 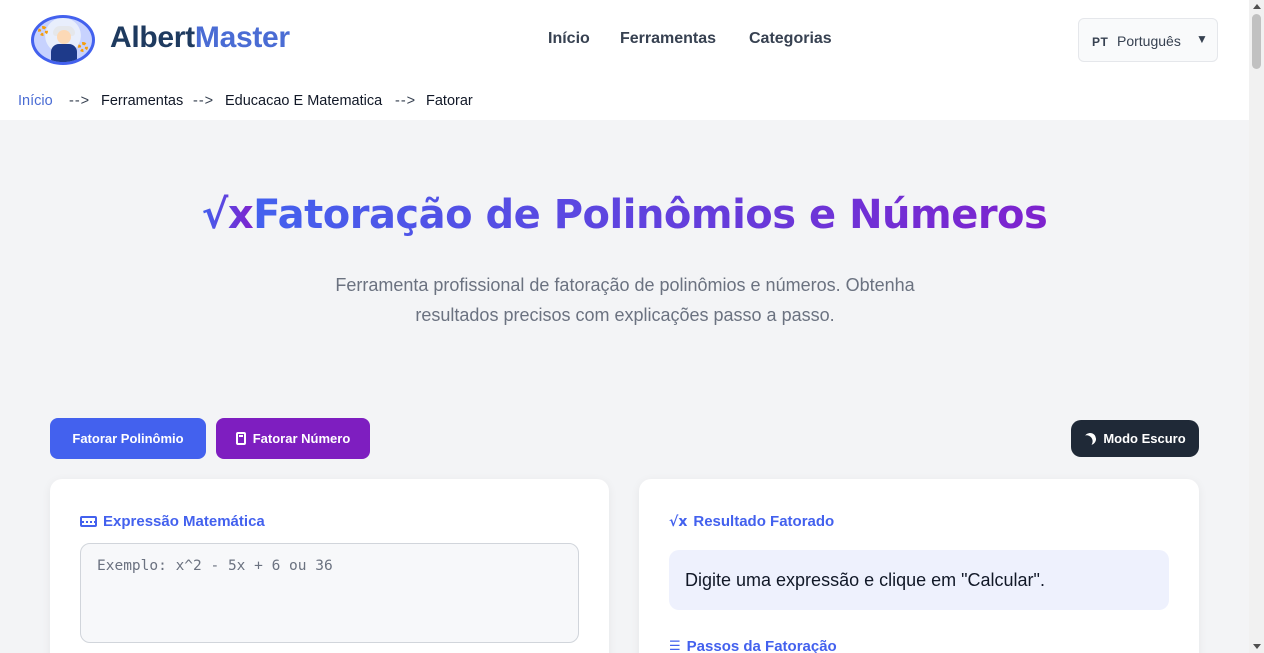 I want to click on result-label-text: Resultado Fatorado, so click(x=764, y=521).